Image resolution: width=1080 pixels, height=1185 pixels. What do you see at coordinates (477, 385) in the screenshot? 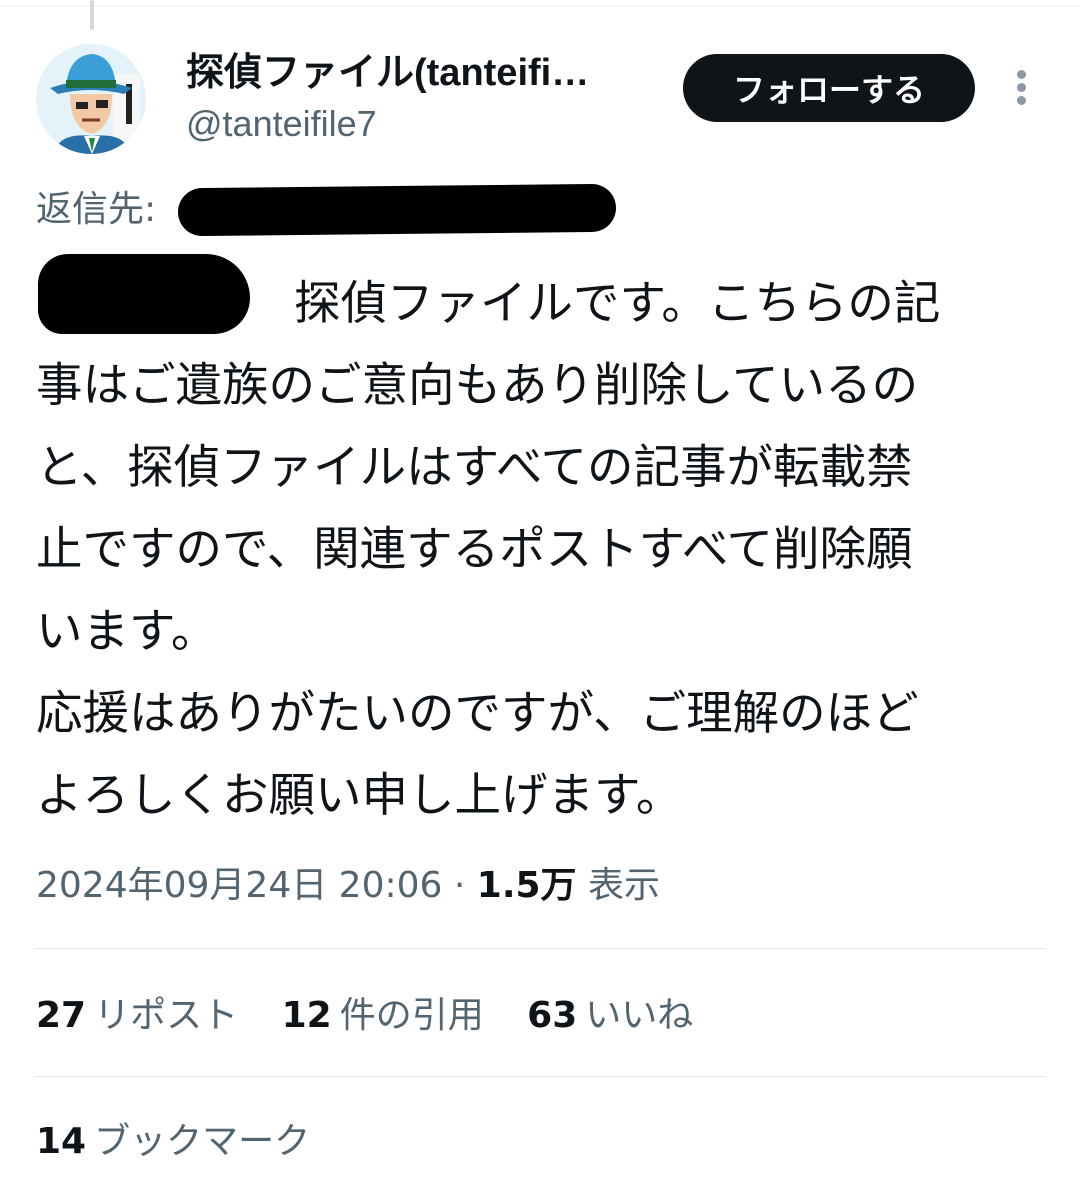
I see `tweet-text-line: 事はご遺族のご意向もあり削除しているの` at bounding box center [477, 385].